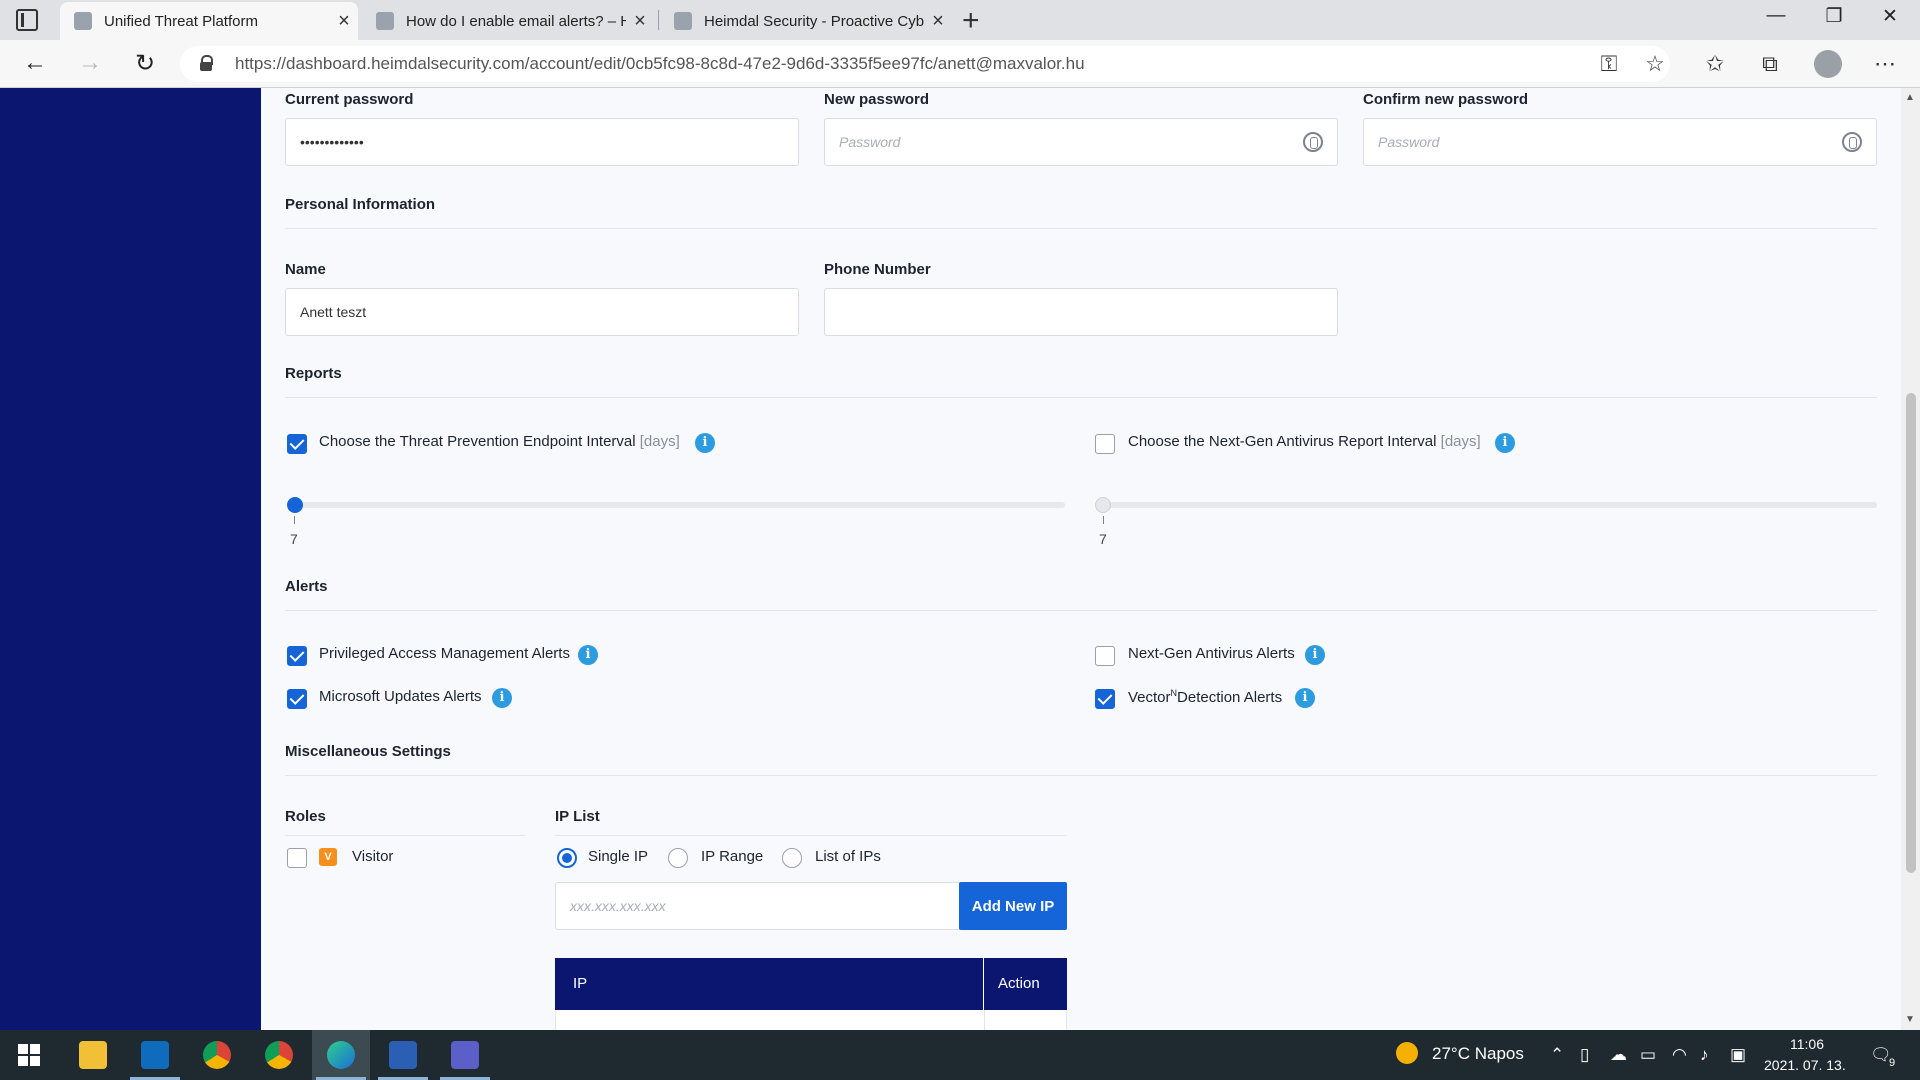 The image size is (1920, 1080). Describe the element at coordinates (1105, 444) in the screenshot. I see `ngav-report-interval-checkbox` at that location.